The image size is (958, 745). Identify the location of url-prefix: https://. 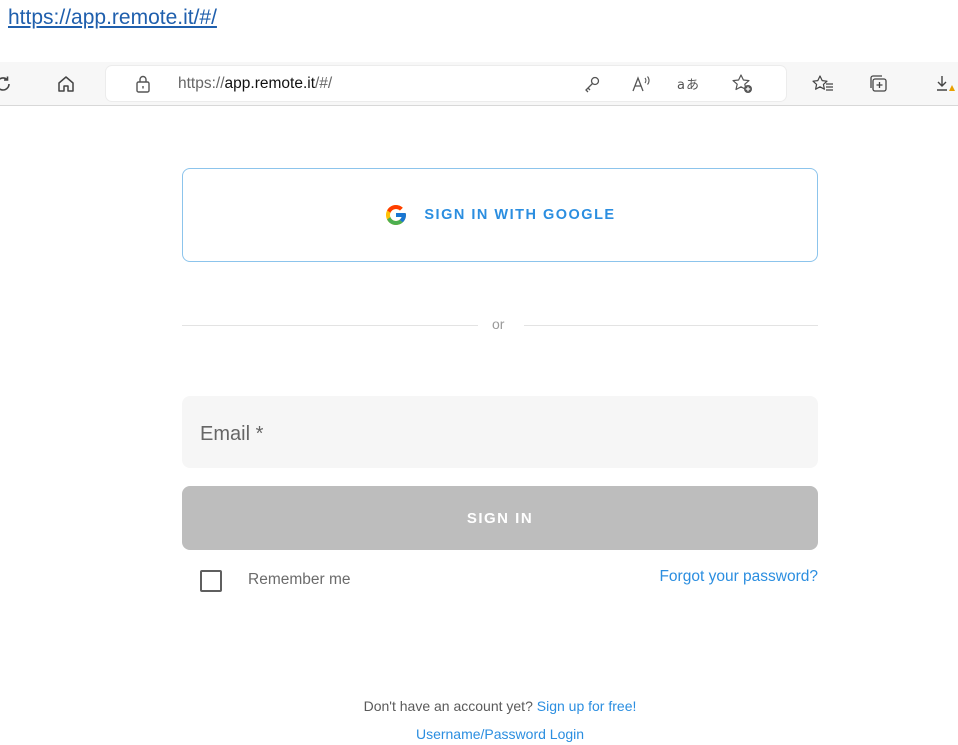
(201, 83).